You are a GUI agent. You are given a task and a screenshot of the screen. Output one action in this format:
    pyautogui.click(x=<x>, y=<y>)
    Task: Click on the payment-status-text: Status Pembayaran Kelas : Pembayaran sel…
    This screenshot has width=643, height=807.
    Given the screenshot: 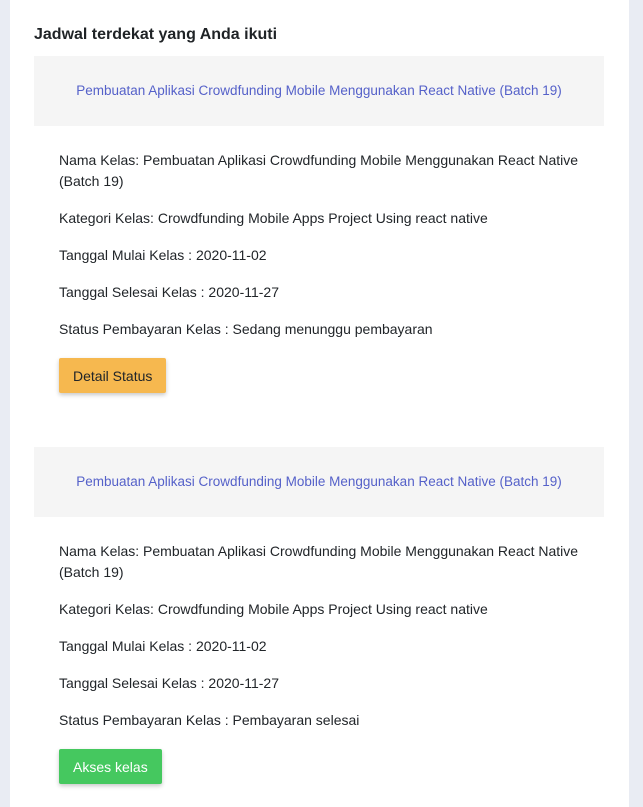 What is the action you would take?
    pyautogui.click(x=209, y=720)
    